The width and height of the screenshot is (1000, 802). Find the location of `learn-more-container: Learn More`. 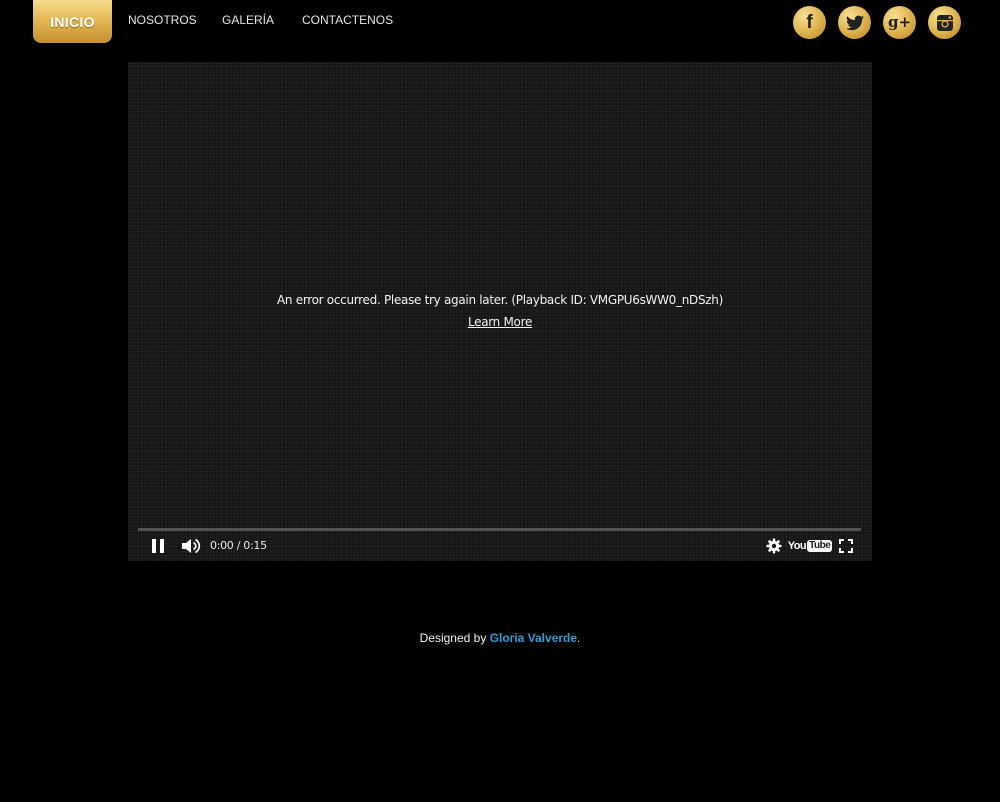

learn-more-container: Learn More is located at coordinates (500, 322).